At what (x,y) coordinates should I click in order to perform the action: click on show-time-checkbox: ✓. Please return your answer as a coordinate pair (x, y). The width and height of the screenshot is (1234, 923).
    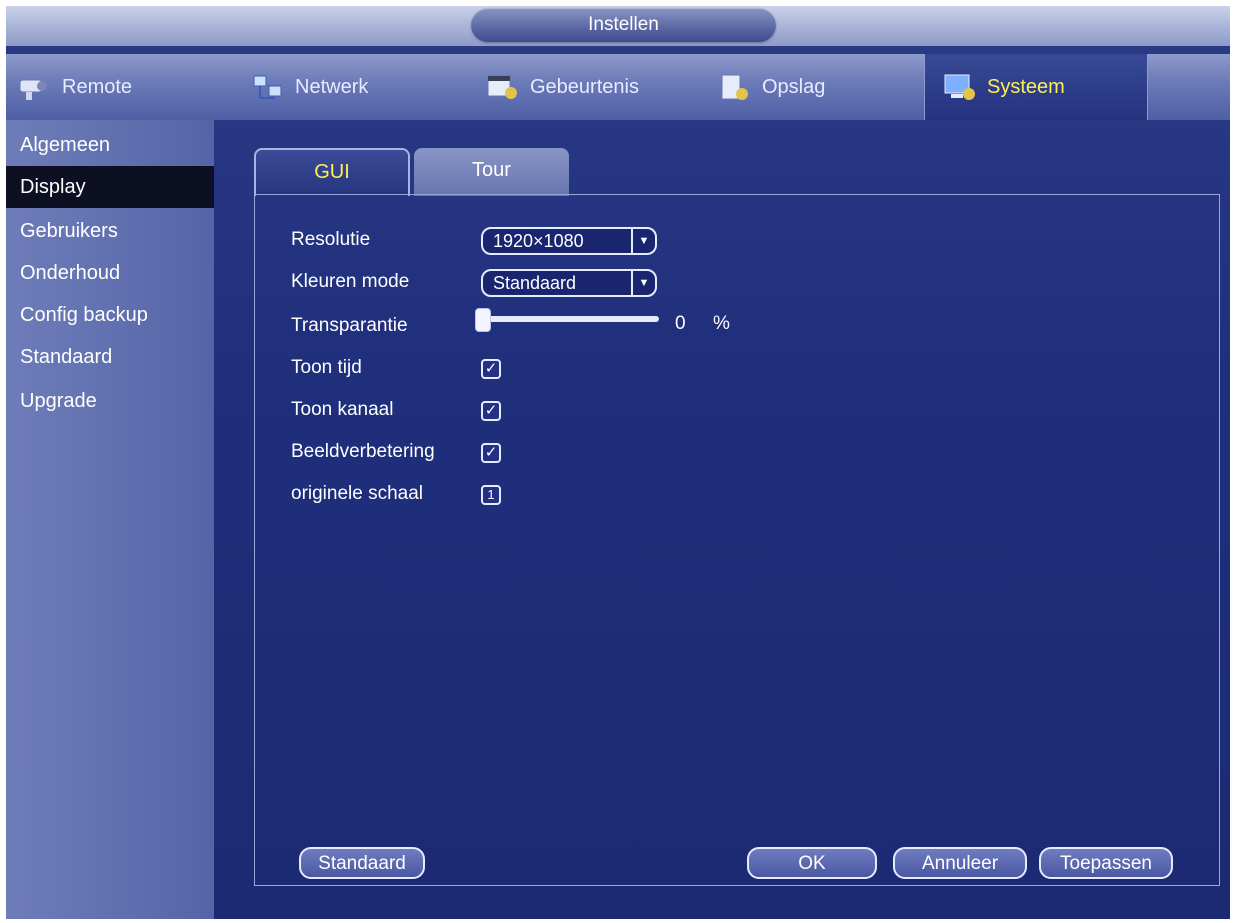
    Looking at the image, I should click on (491, 369).